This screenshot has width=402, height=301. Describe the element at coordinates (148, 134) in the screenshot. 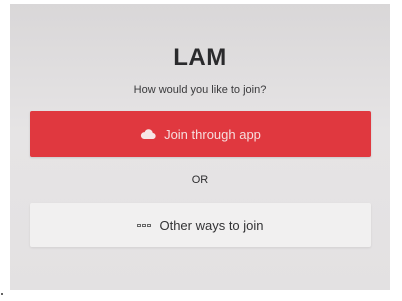

I see `cloud-icon` at that location.